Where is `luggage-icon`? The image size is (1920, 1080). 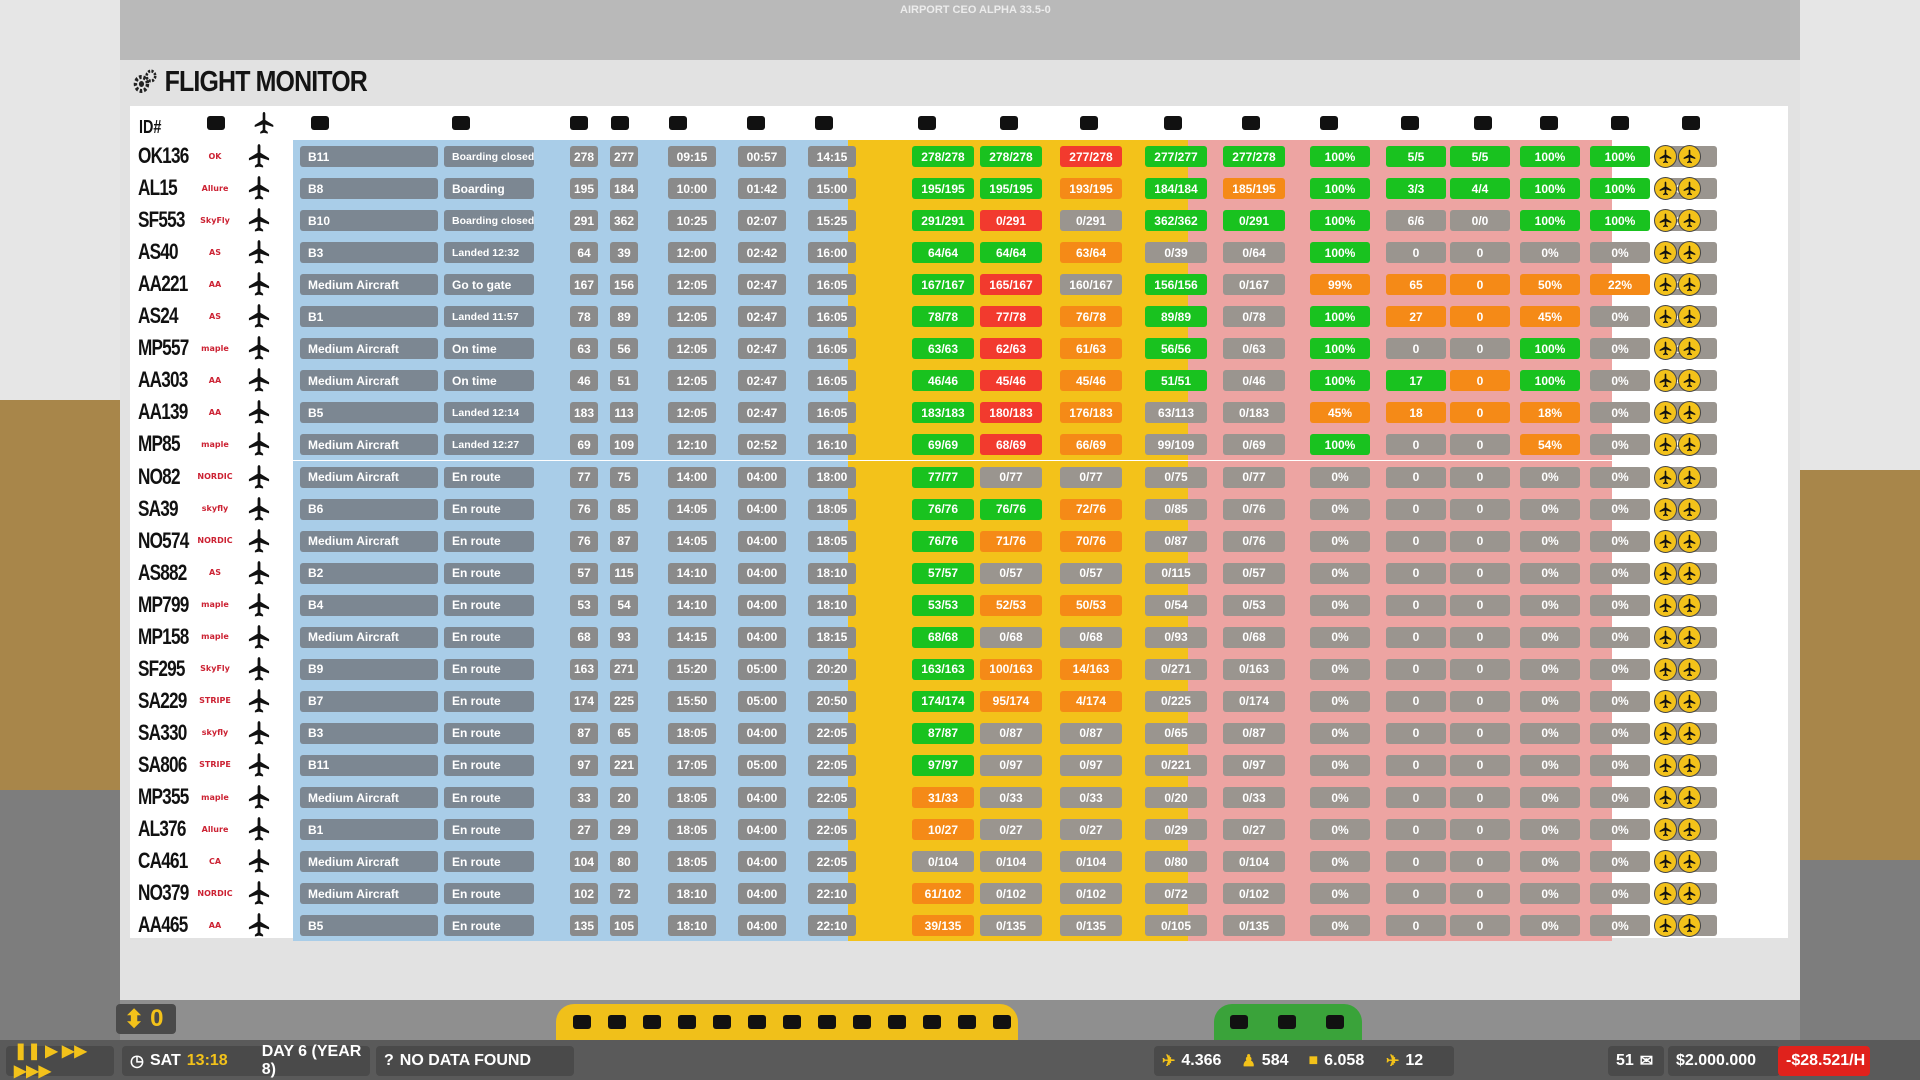 luggage-icon is located at coordinates (687, 1022).